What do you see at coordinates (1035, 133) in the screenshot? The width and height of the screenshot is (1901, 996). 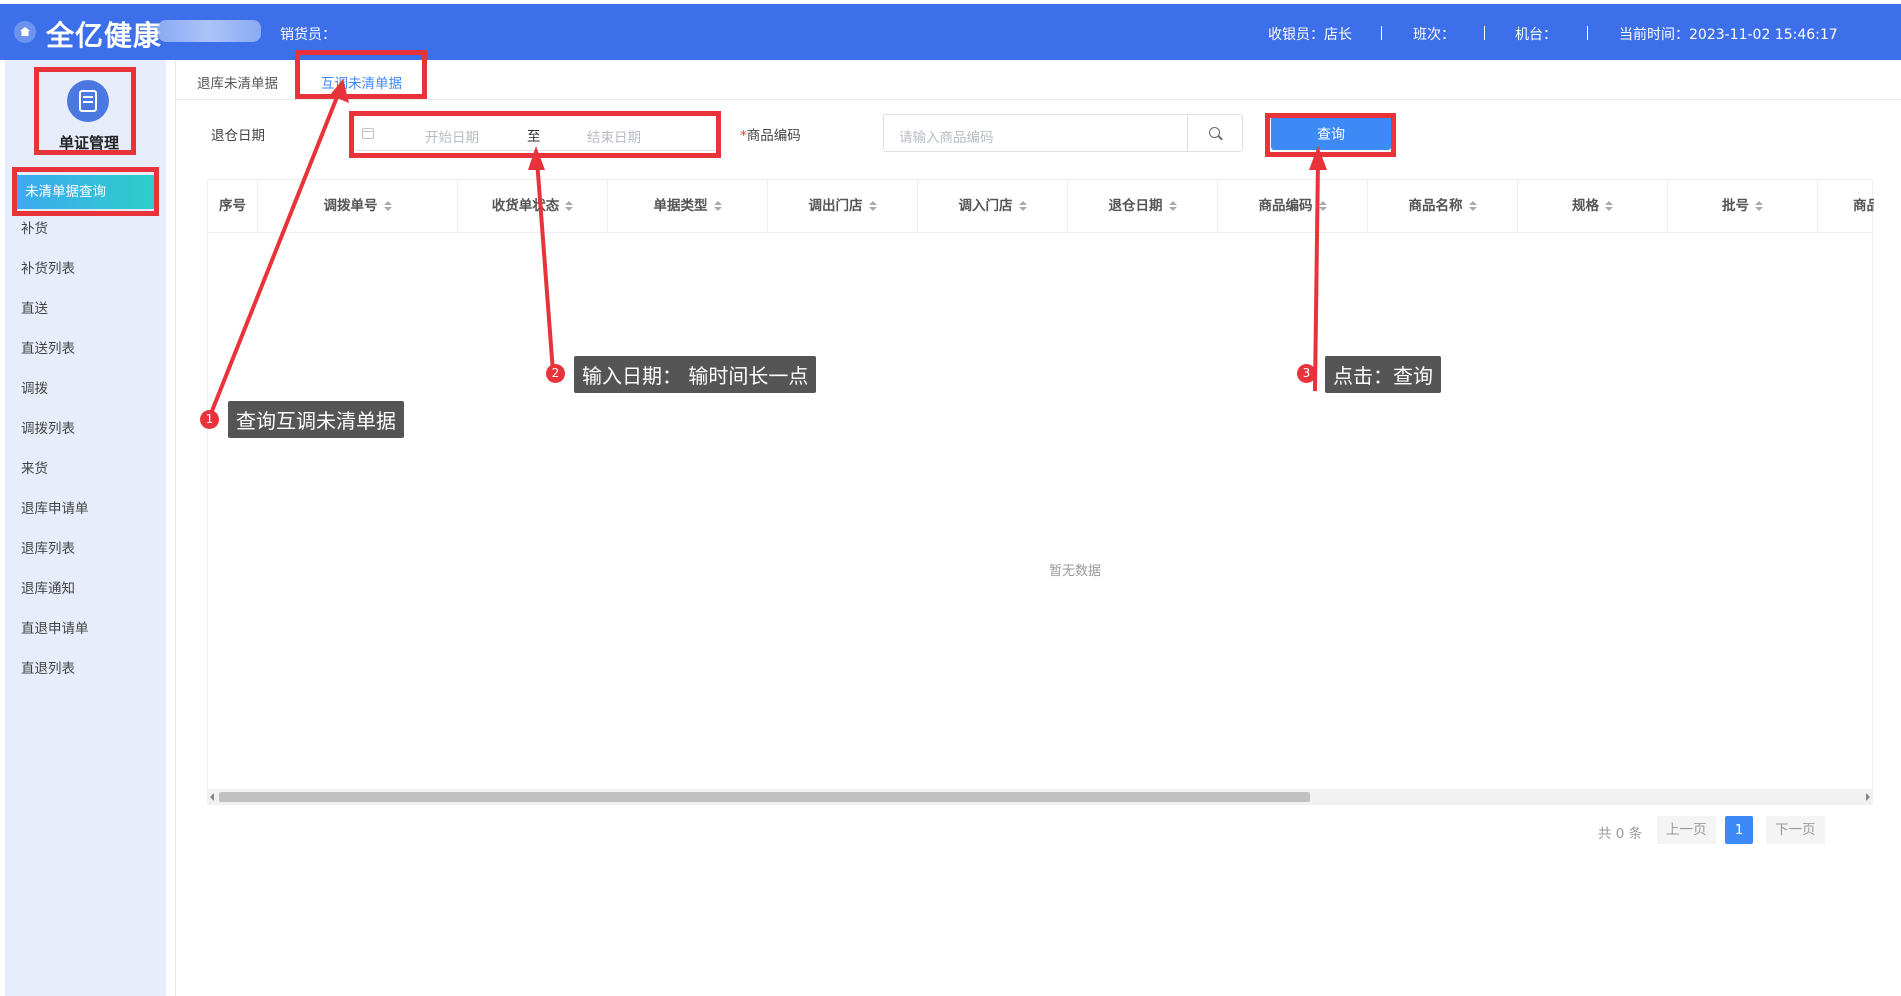 I see `product-code-input: 请输入商品编码` at bounding box center [1035, 133].